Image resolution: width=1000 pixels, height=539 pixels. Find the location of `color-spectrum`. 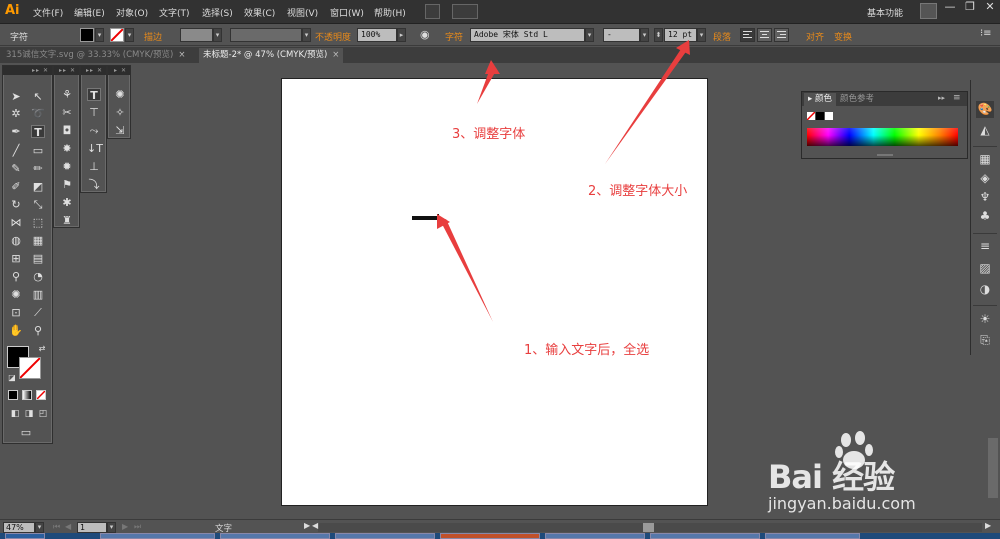

color-spectrum is located at coordinates (882, 137).